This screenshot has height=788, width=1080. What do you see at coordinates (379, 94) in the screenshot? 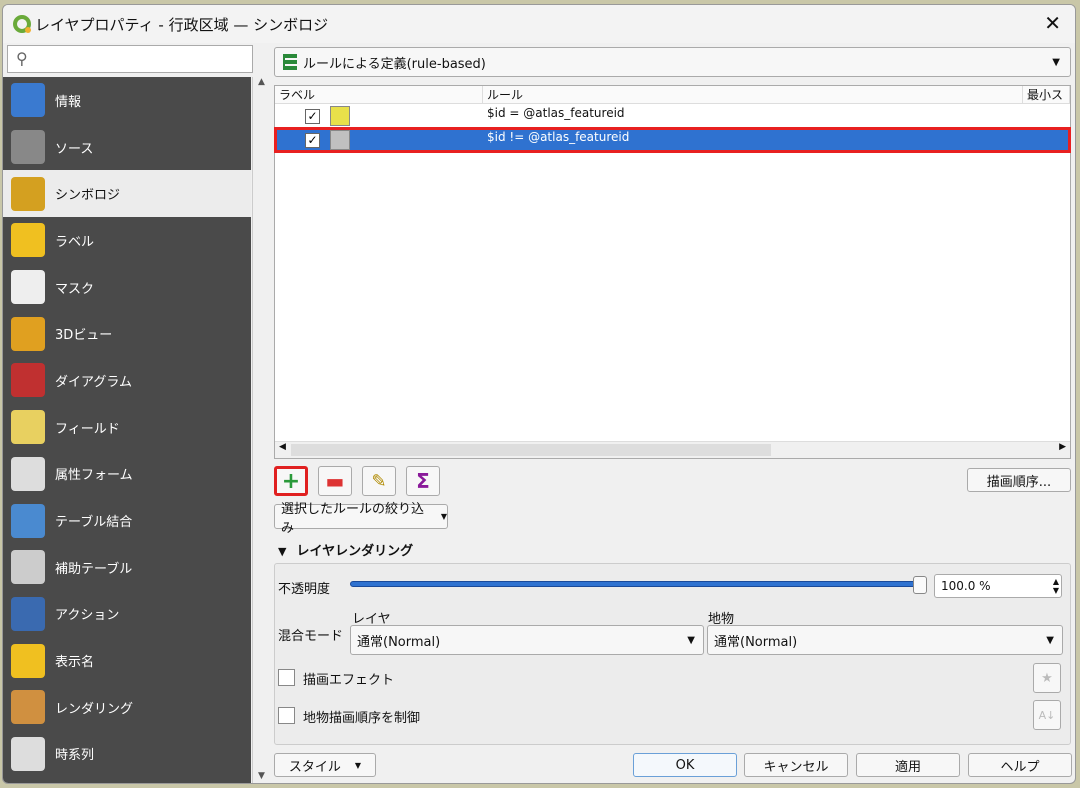
I see `header-label: ラベル` at bounding box center [379, 94].